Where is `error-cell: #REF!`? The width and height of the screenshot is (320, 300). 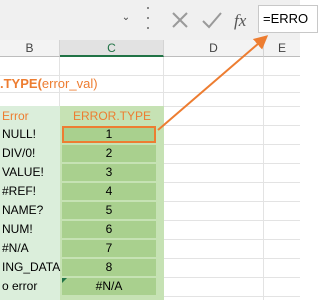
error-cell: #REF! is located at coordinates (19, 191).